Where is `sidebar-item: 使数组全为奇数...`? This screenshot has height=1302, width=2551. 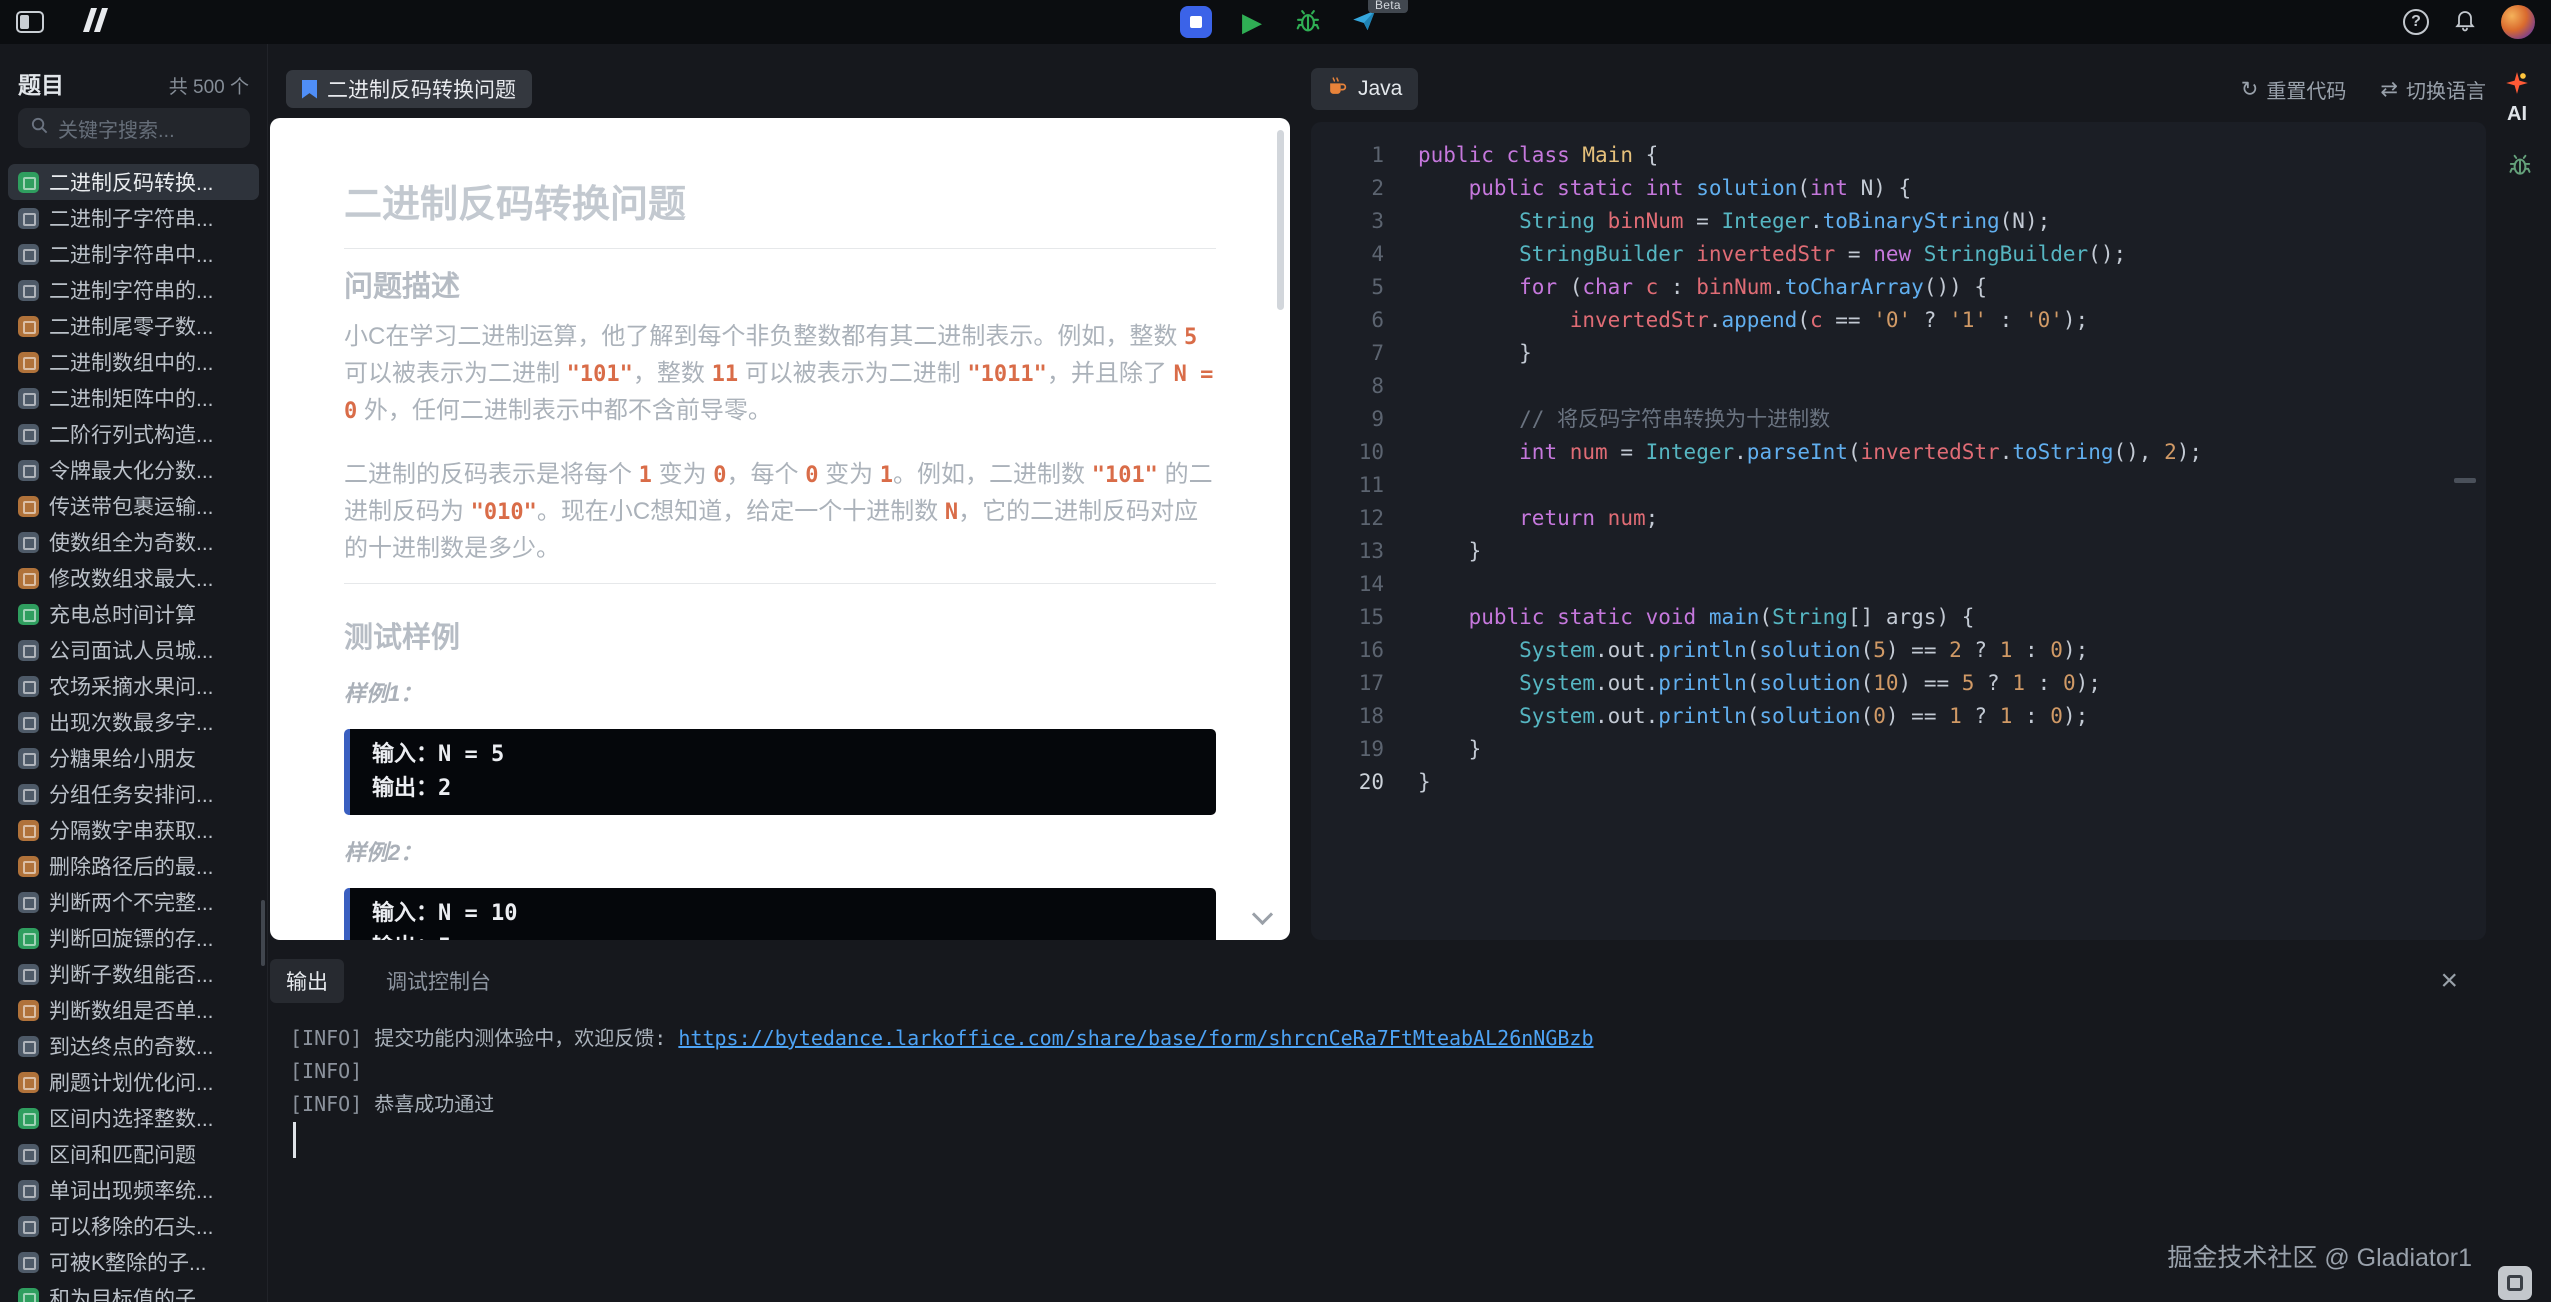 sidebar-item: 使数组全为奇数... is located at coordinates (133, 542).